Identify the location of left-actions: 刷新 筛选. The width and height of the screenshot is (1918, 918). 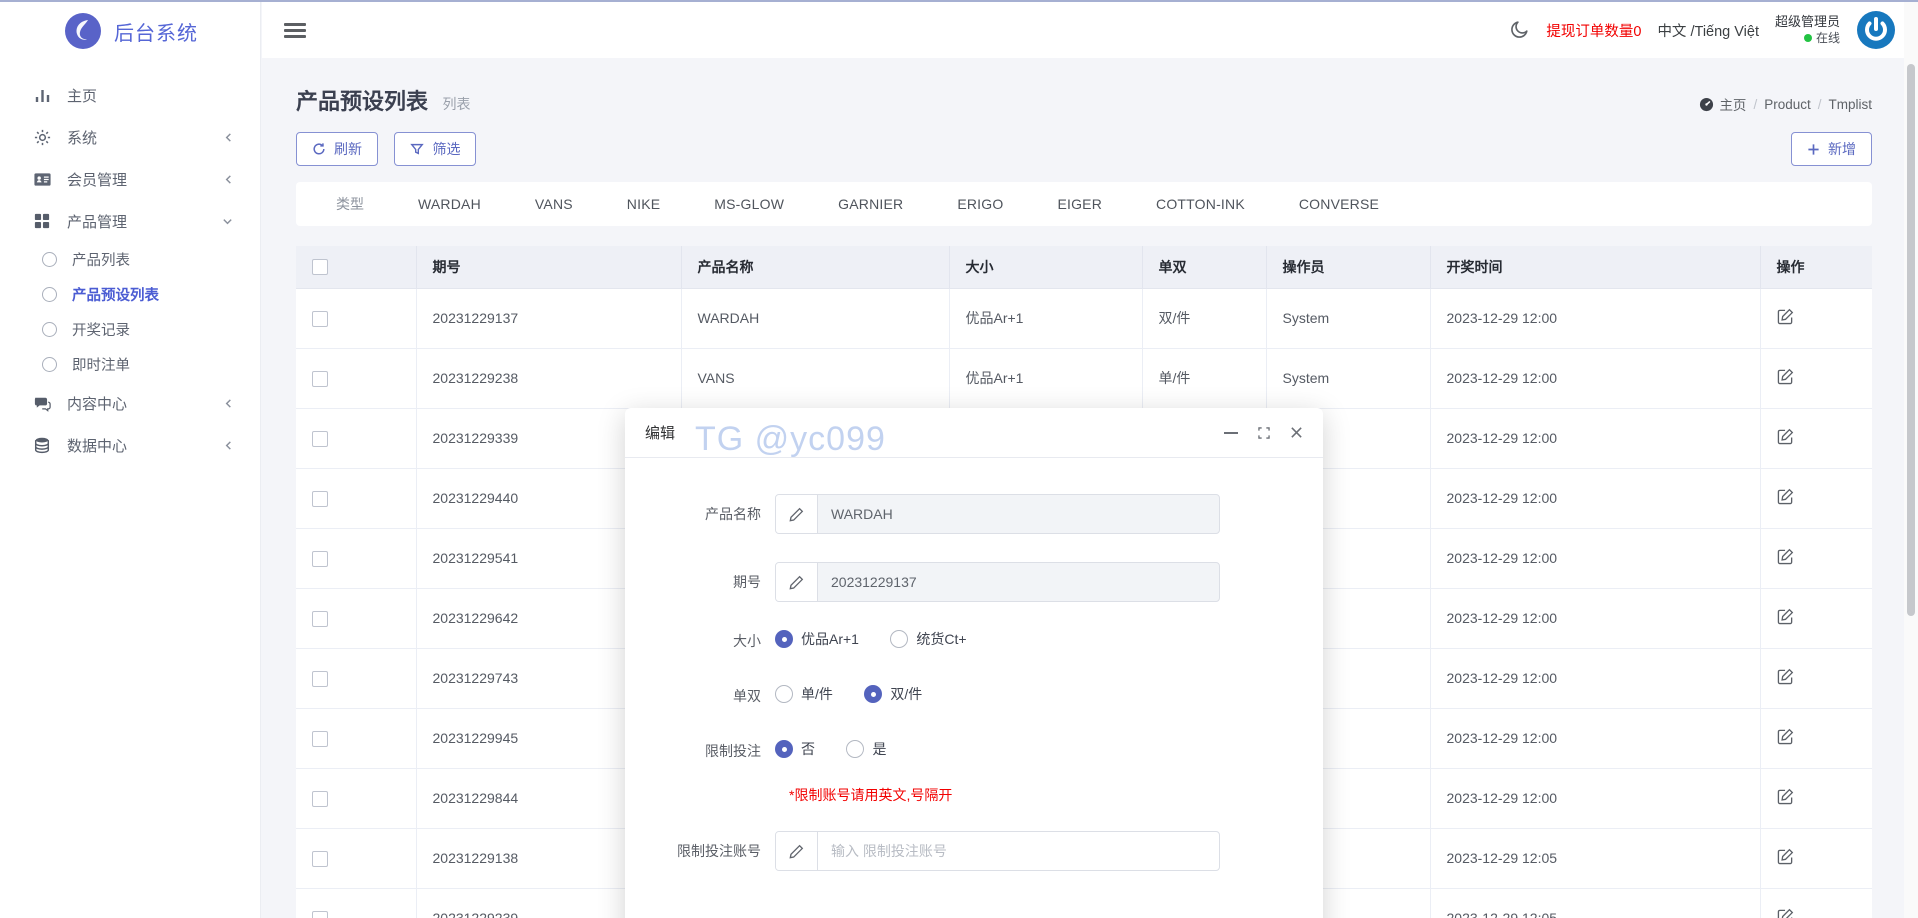
(386, 149).